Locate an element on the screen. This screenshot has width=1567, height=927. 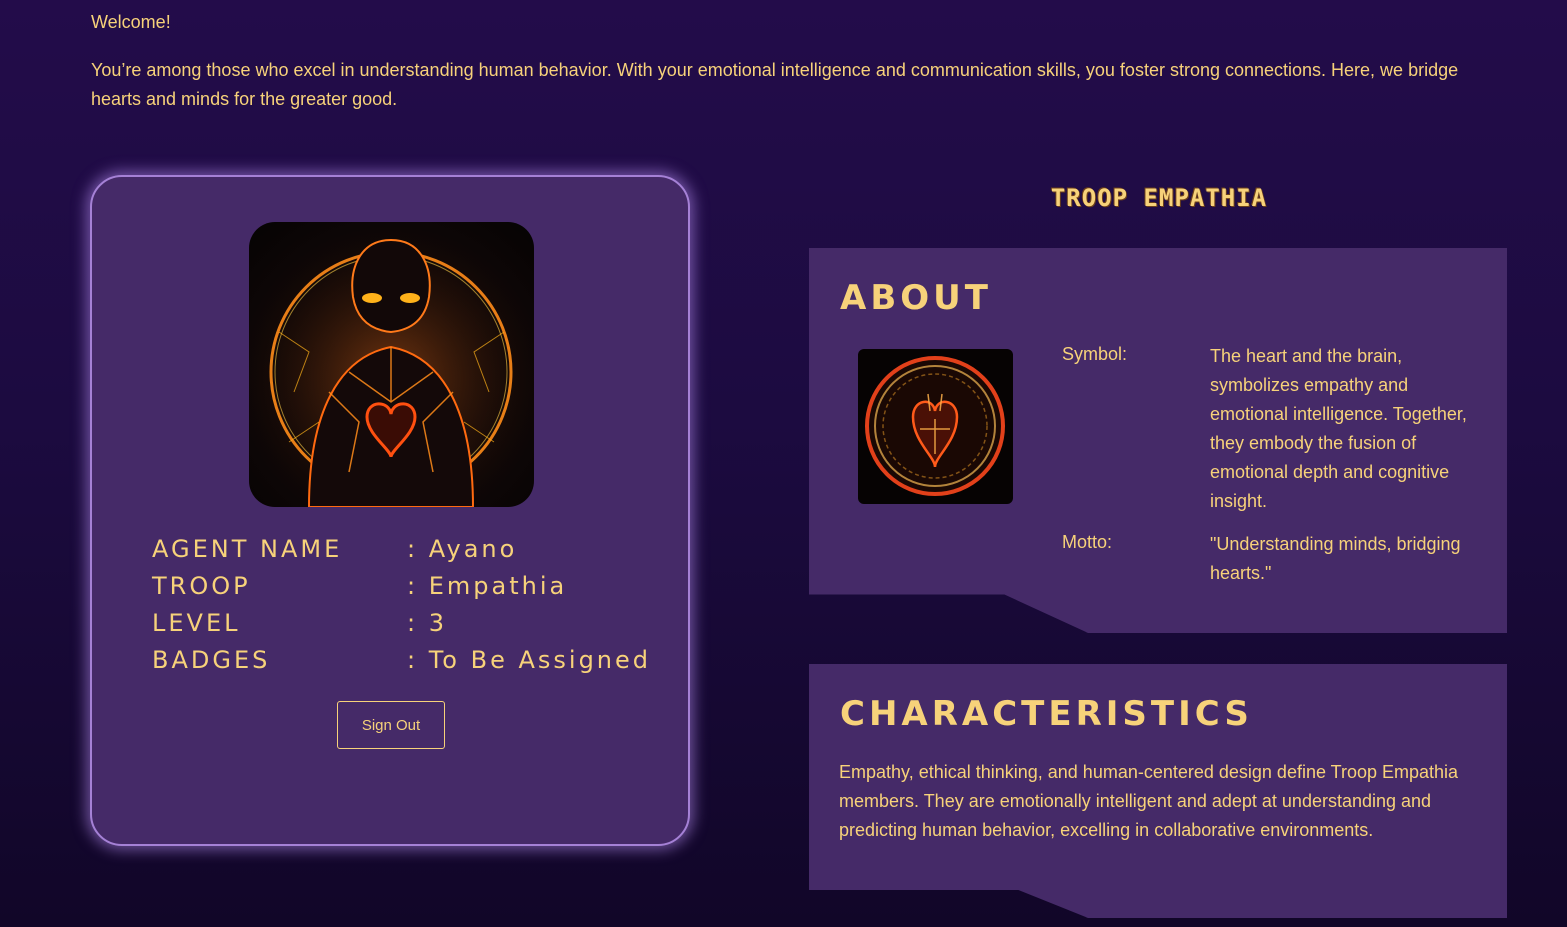
level-value: : 3 is located at coordinates (427, 622).